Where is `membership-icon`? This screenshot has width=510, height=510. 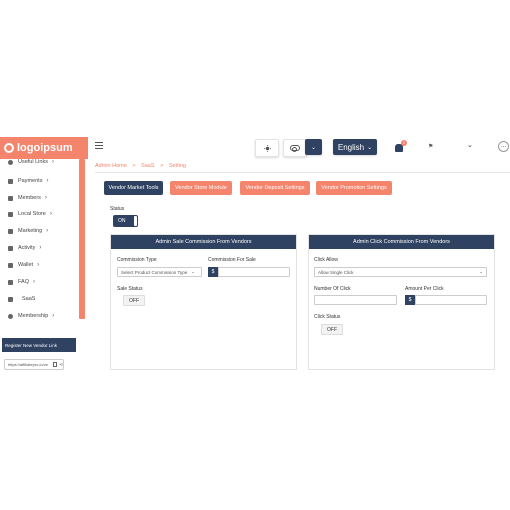 membership-icon is located at coordinates (10, 316).